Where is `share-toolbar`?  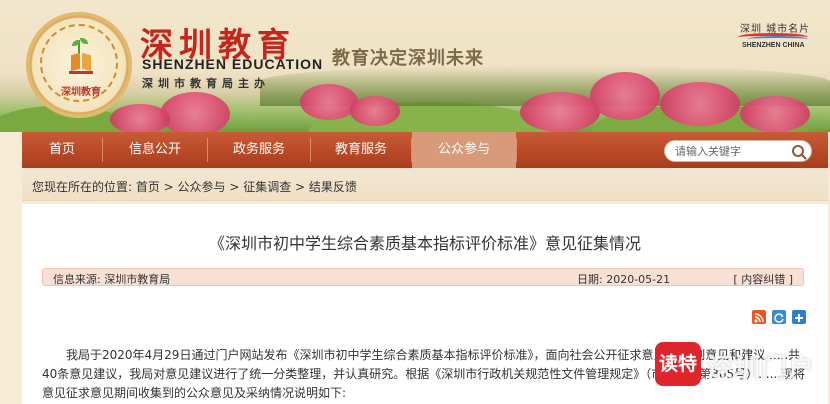 share-toolbar is located at coordinates (782, 317).